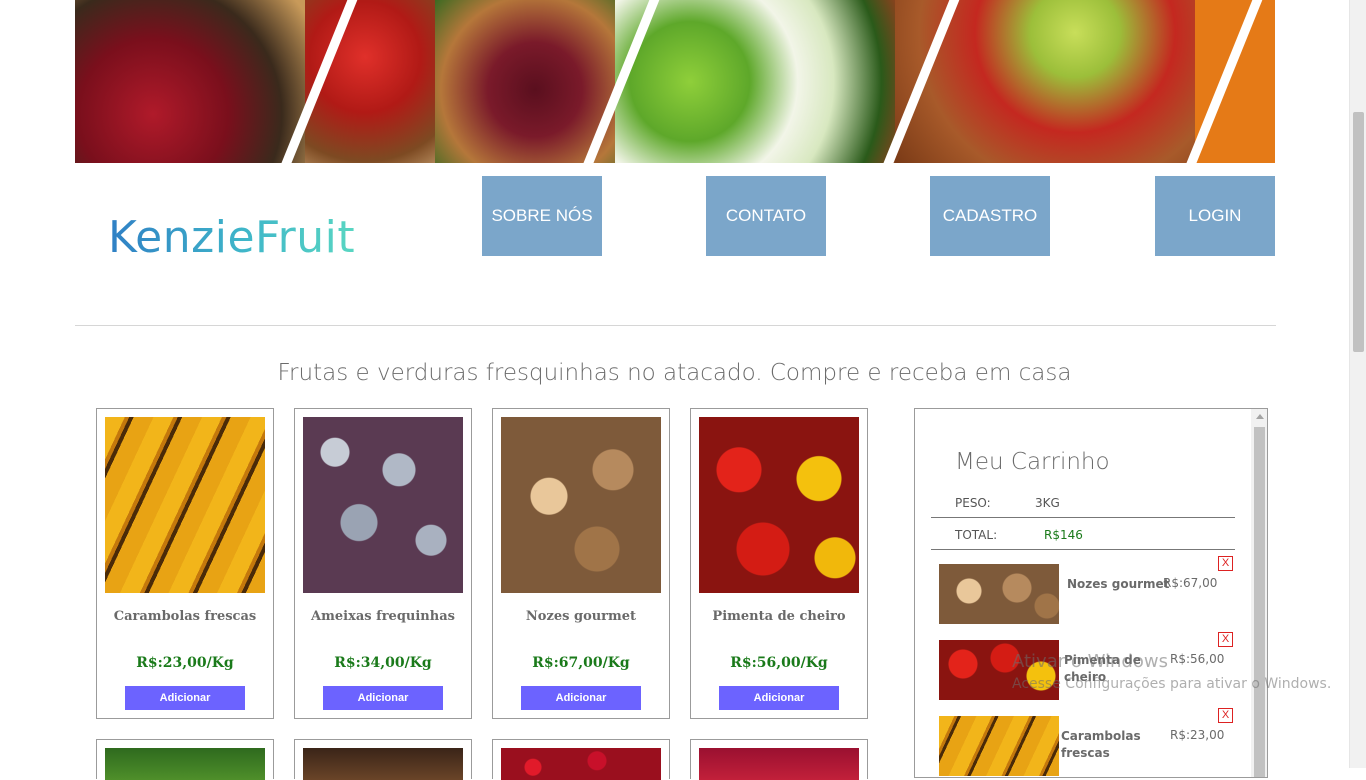  What do you see at coordinates (976, 535) in the screenshot?
I see `cart-total-label: TOTAL:` at bounding box center [976, 535].